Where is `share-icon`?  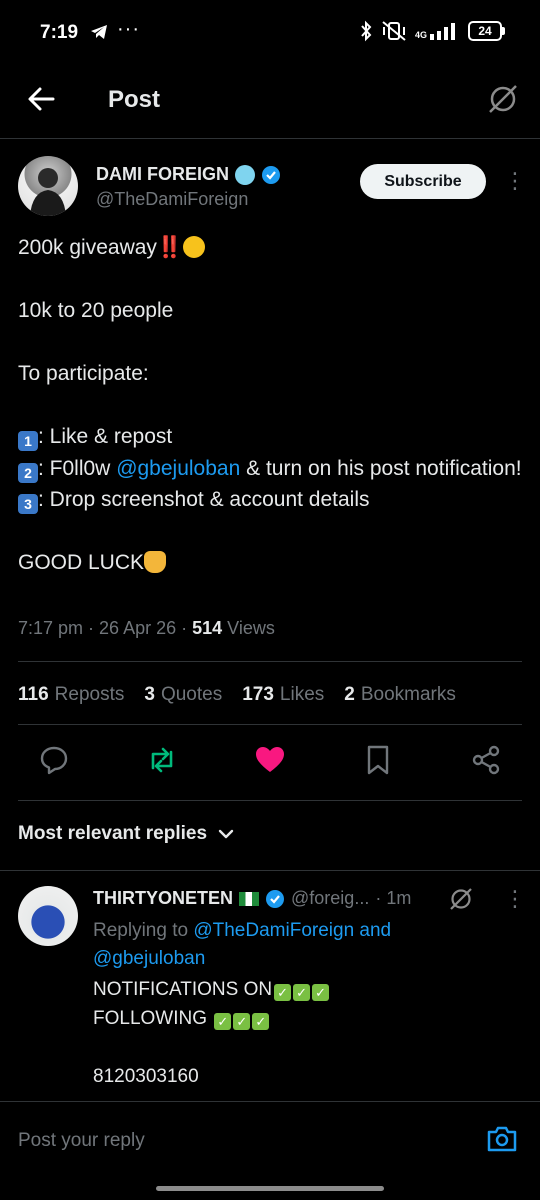 share-icon is located at coordinates (486, 762).